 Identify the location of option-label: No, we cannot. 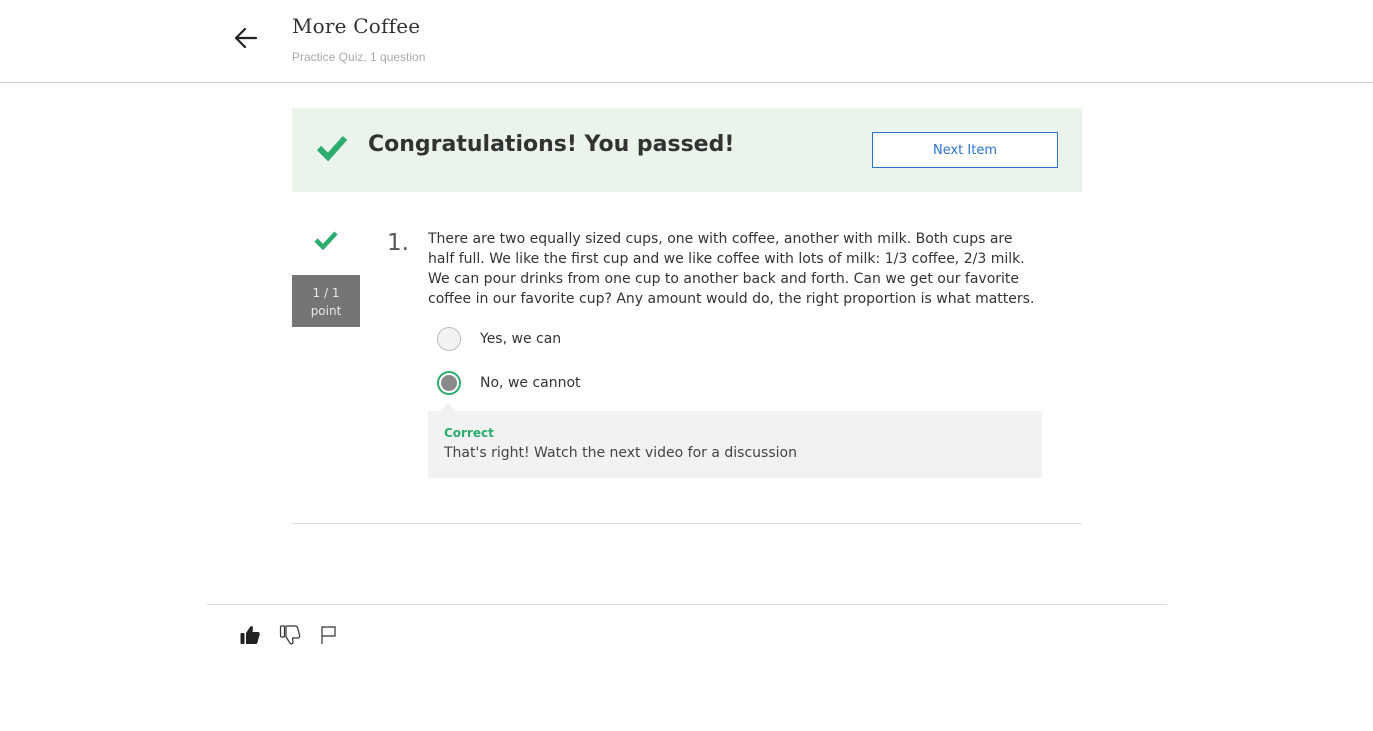
(530, 383).